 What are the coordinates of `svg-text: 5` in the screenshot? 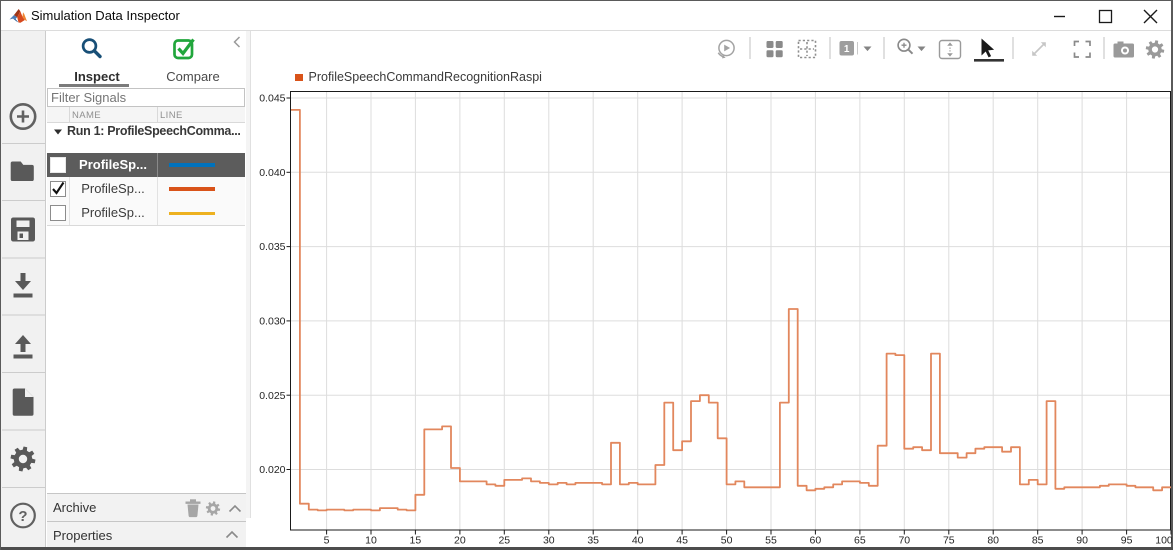 It's located at (327, 540).